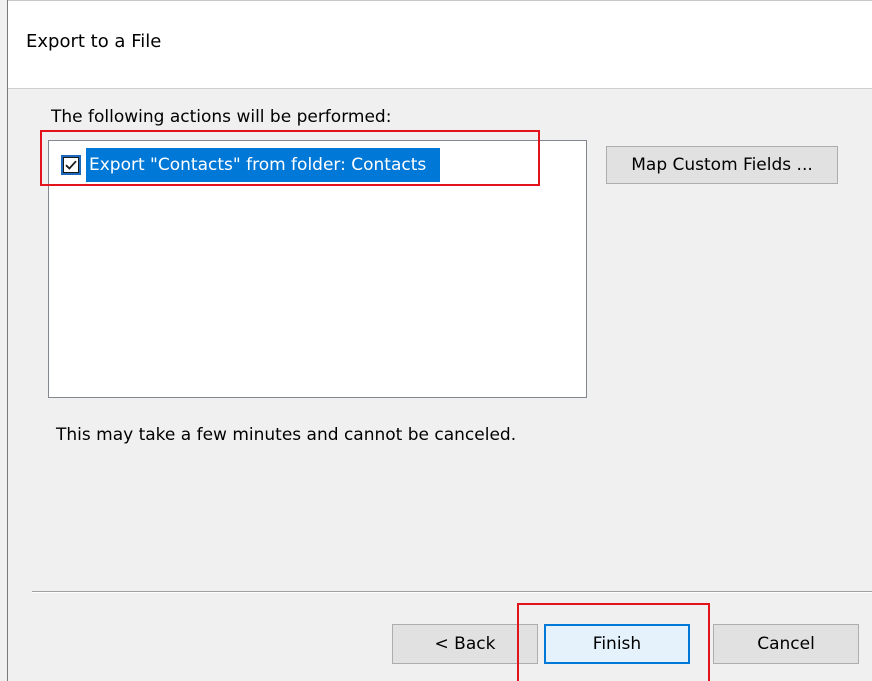 This screenshot has height=681, width=872. I want to click on window-left-border, so click(7, 340).